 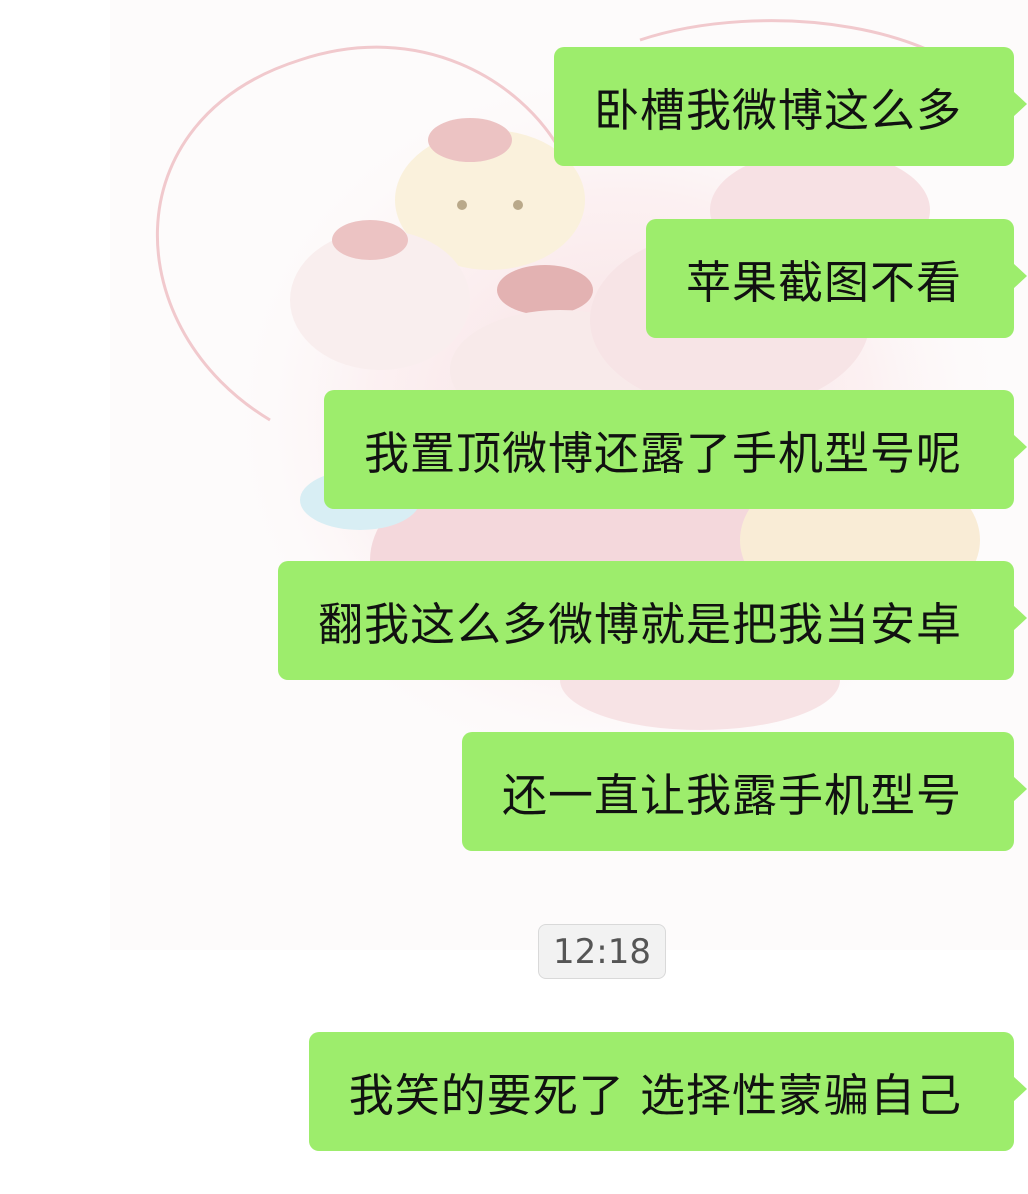 I want to click on message-bubble: 苹果截图不看, so click(x=836, y=278).